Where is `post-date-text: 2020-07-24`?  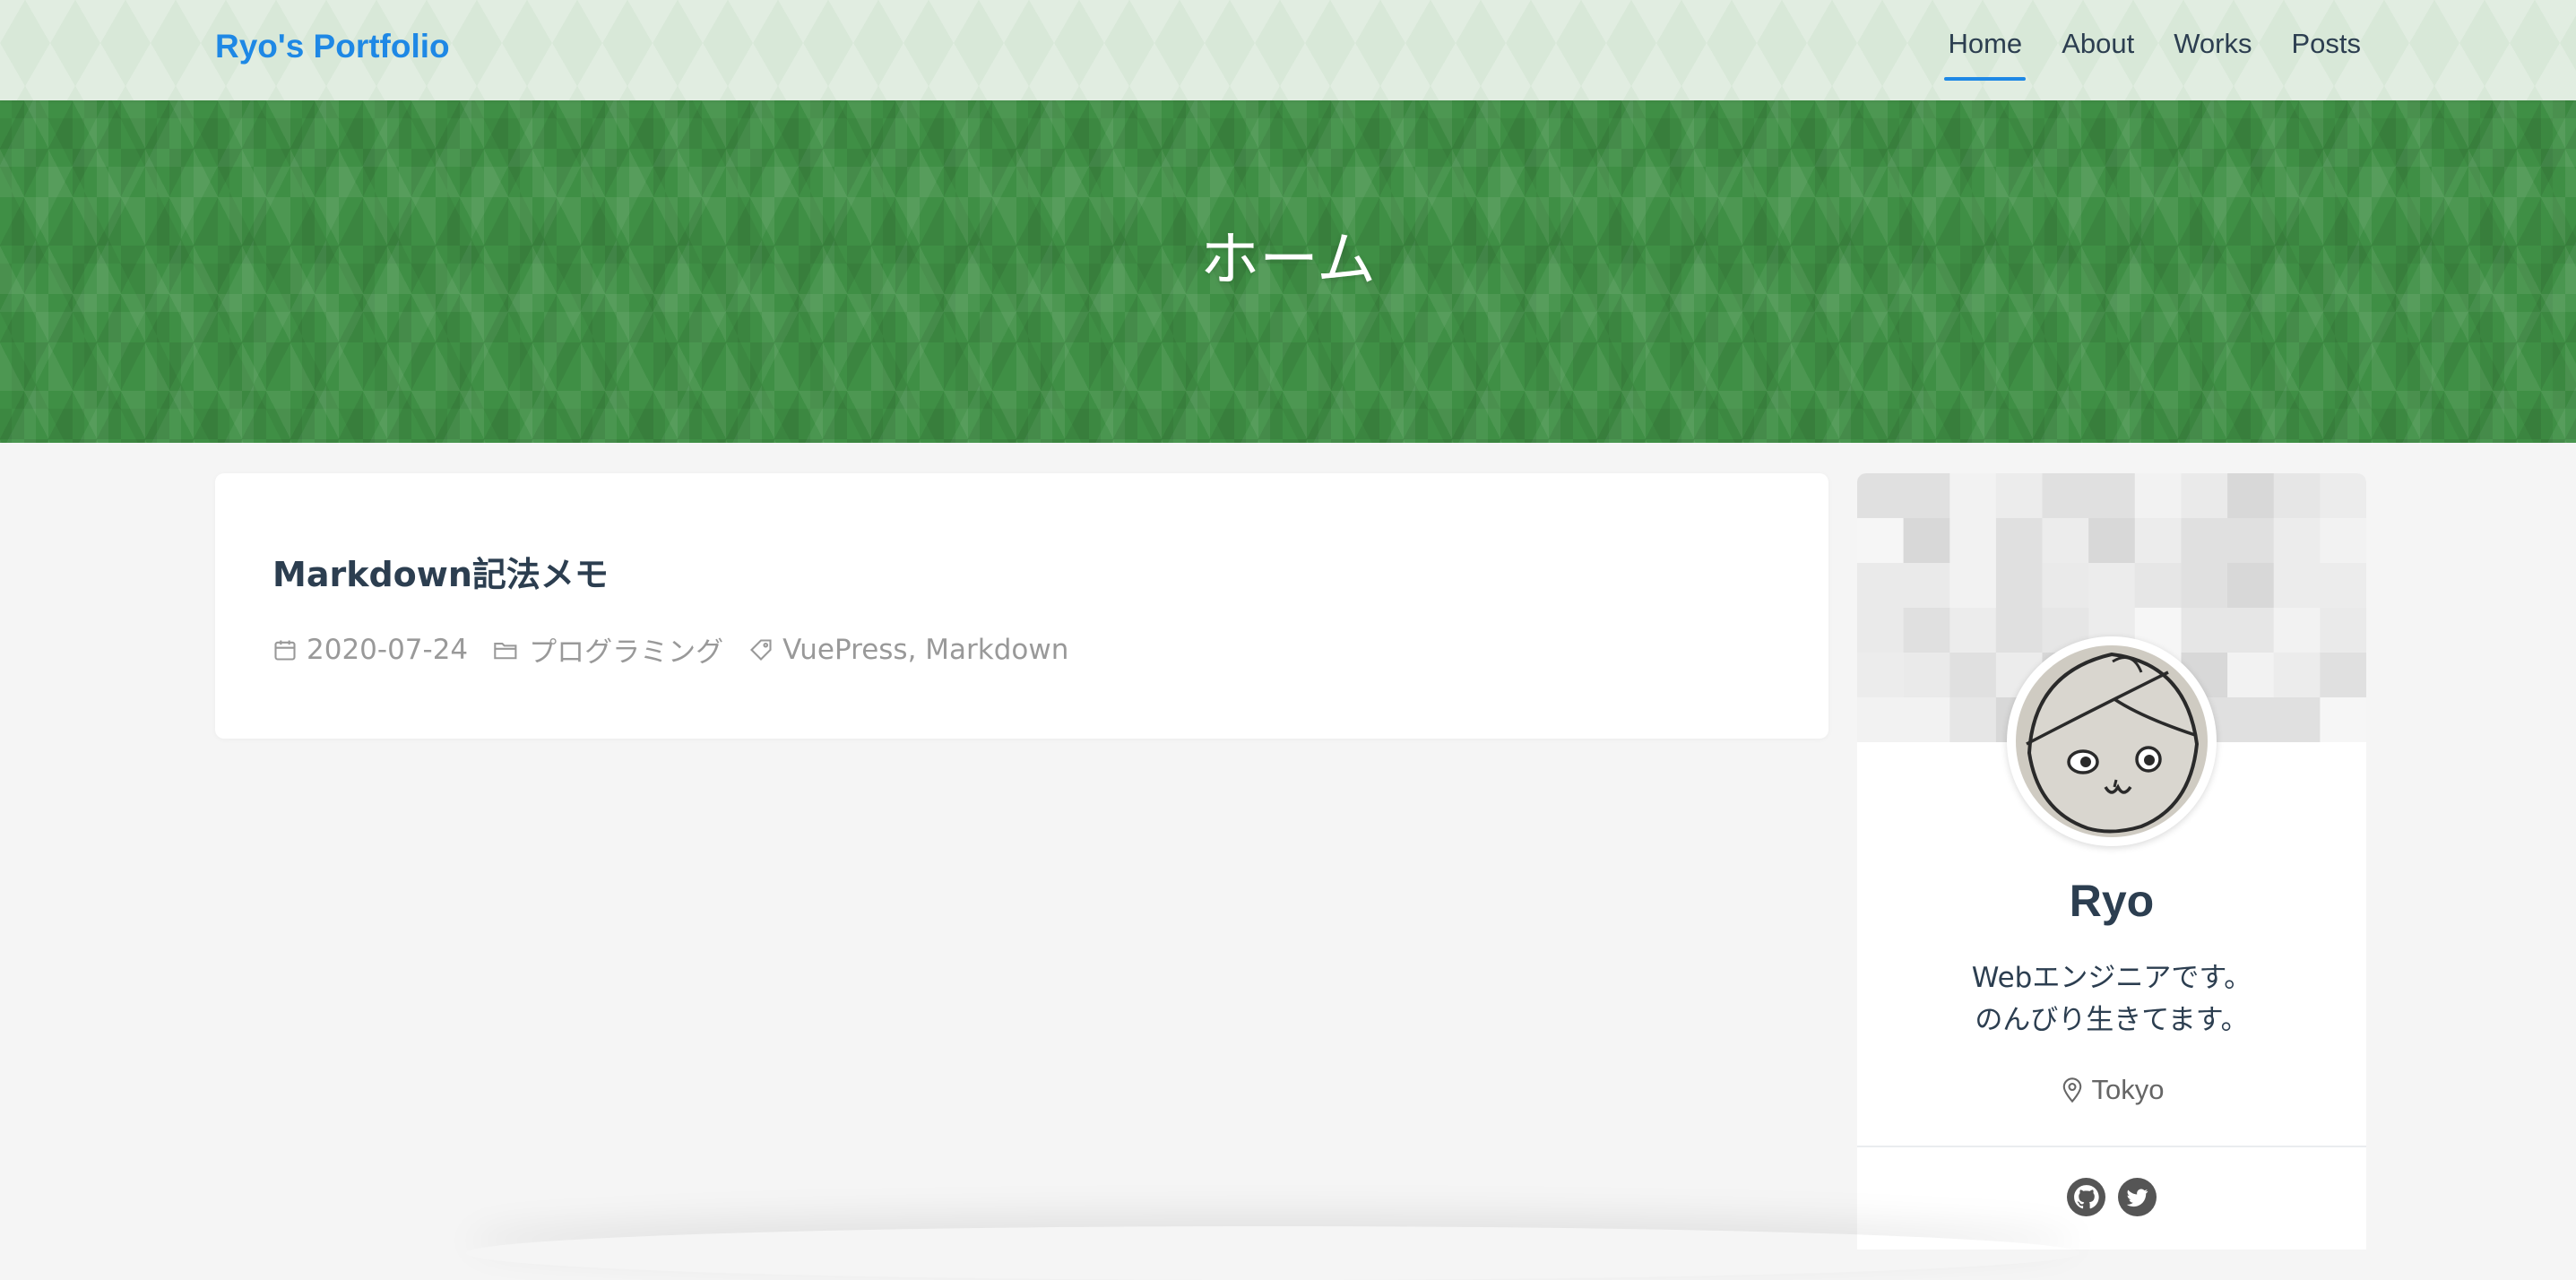
post-date-text: 2020-07-24 is located at coordinates (388, 650).